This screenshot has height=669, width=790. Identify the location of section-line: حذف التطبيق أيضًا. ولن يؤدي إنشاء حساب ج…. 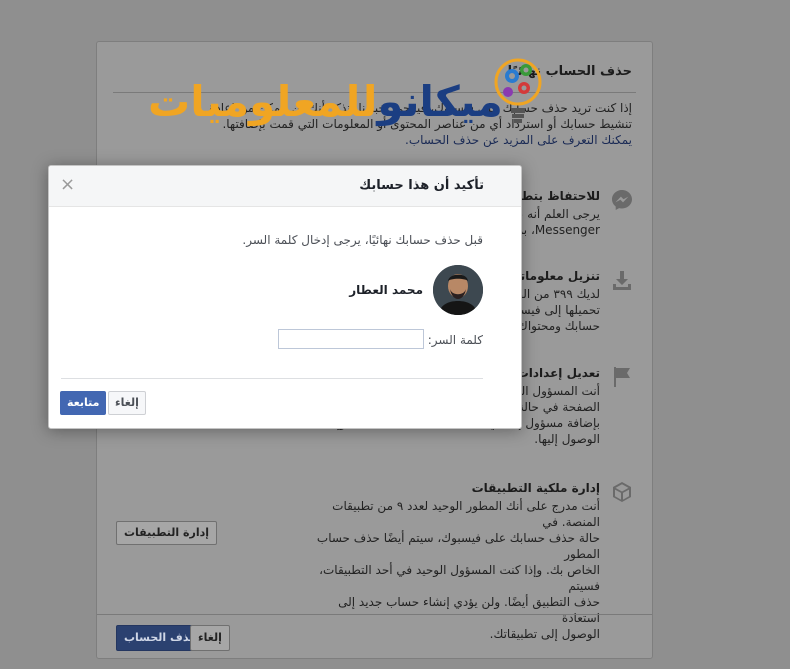
(469, 610).